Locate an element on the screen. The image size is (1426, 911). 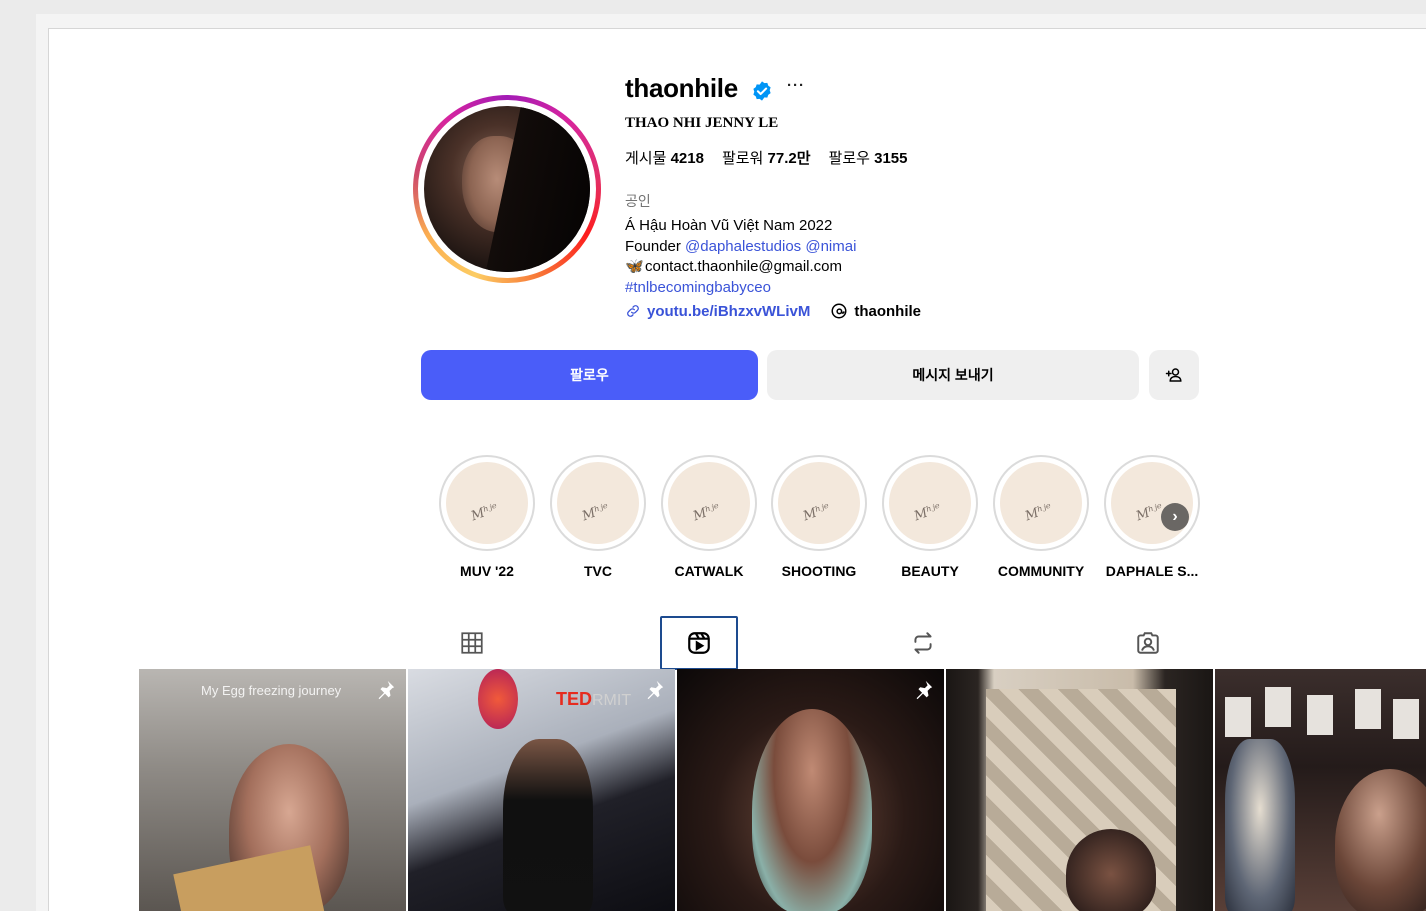
reel-overlay-text: TEDRMIT is located at coordinates (594, 699).